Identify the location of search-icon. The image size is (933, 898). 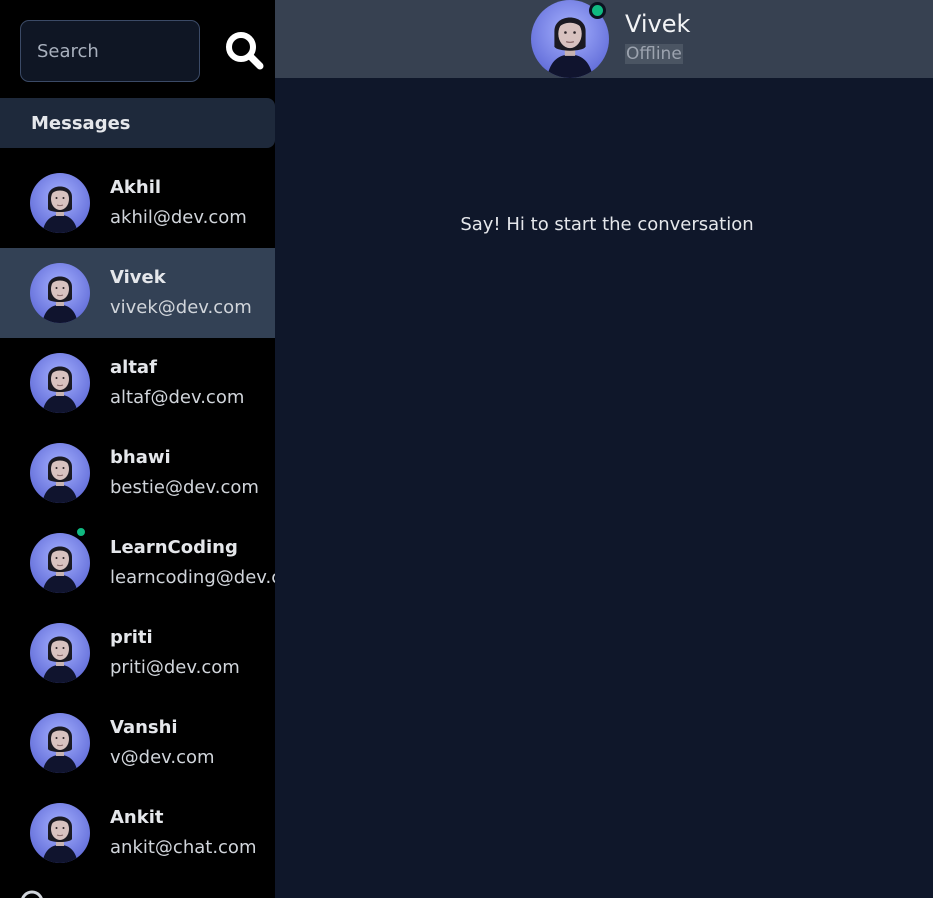
(245, 51).